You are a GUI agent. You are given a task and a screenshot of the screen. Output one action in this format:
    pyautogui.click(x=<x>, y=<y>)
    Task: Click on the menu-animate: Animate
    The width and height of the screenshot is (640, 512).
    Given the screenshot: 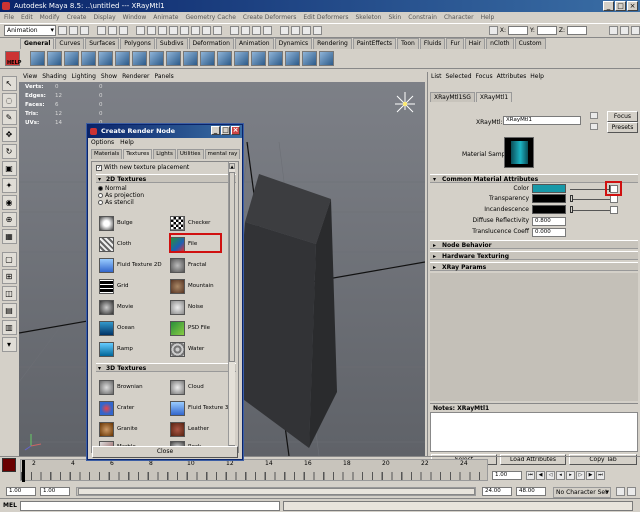 What is the action you would take?
    pyautogui.click(x=165, y=17)
    